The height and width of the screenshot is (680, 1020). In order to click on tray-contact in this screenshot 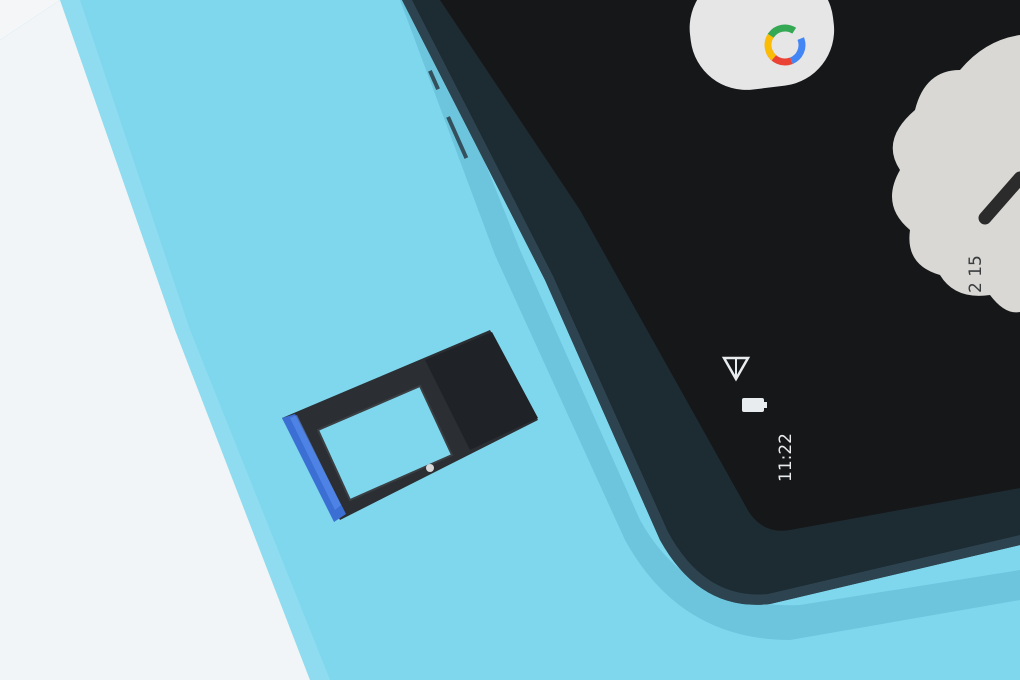, I will do `click(430, 468)`.